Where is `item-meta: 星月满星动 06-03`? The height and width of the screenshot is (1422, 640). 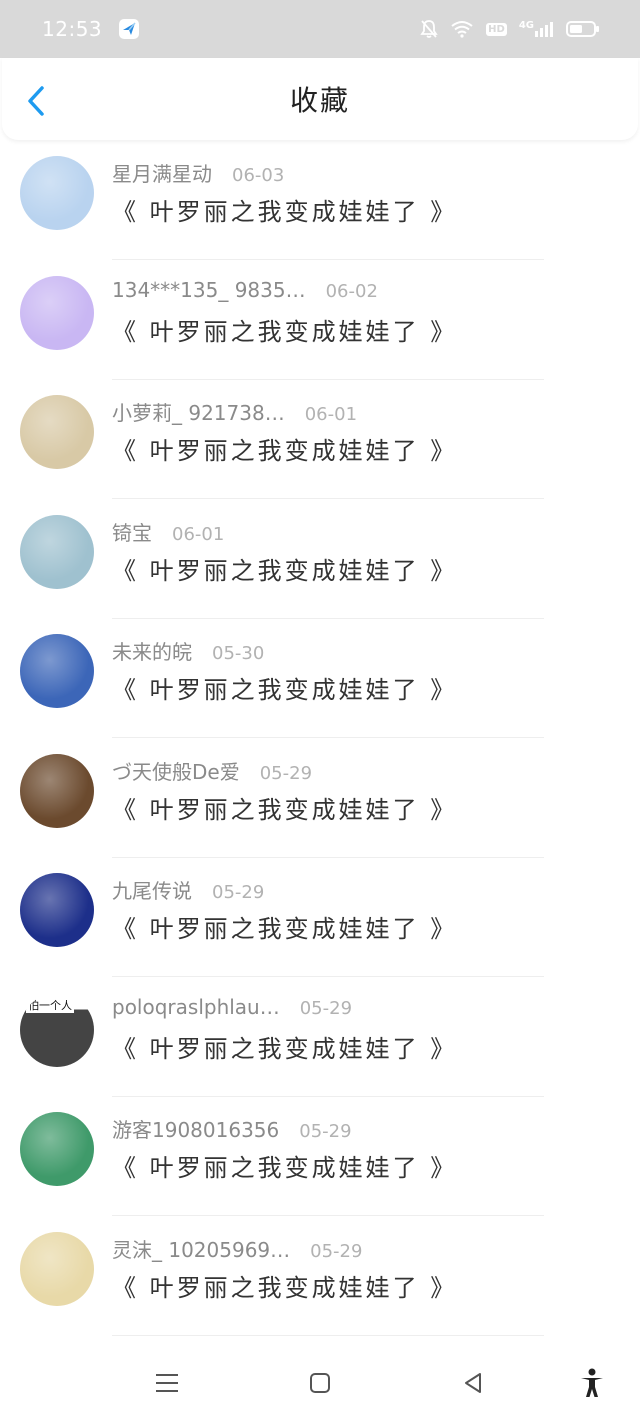 item-meta: 星月满星动 06-03 is located at coordinates (198, 172).